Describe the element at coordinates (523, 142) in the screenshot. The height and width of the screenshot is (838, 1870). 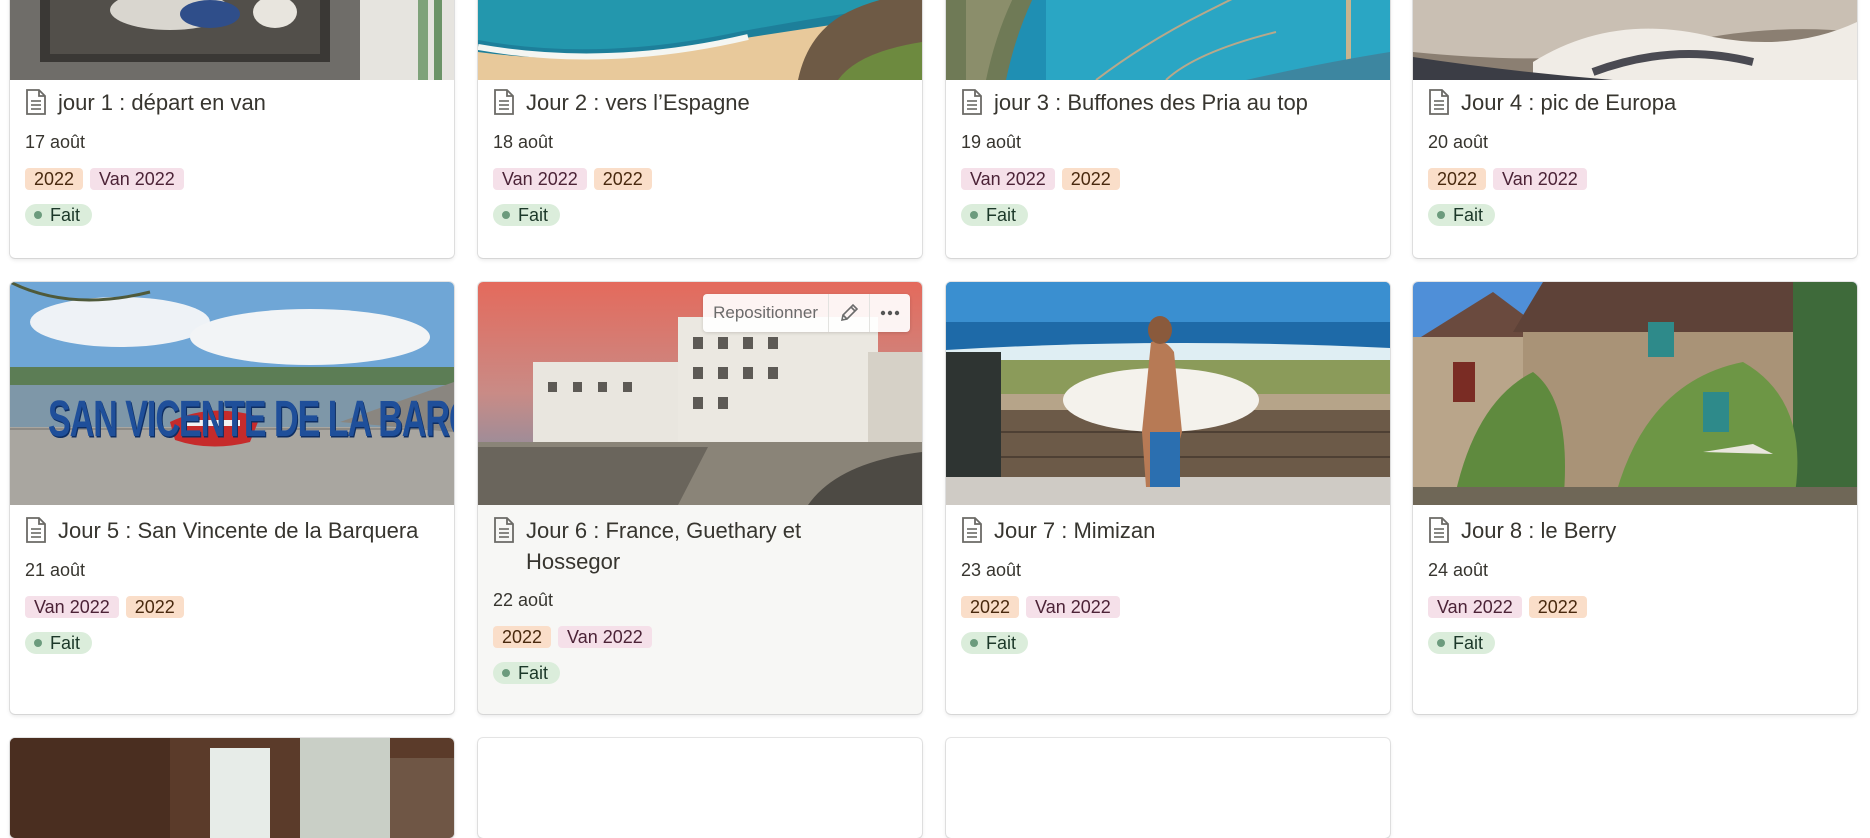
I see `card-date: 18 août` at that location.